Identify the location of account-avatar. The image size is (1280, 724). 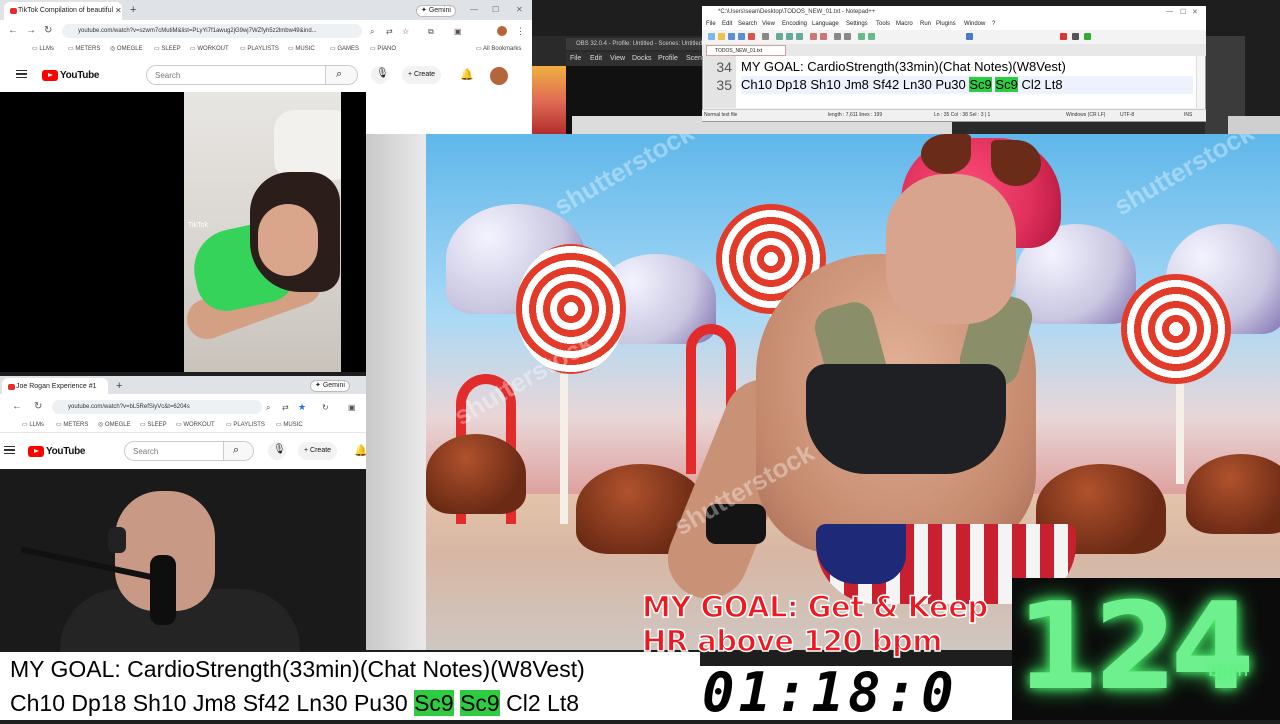
(499, 76).